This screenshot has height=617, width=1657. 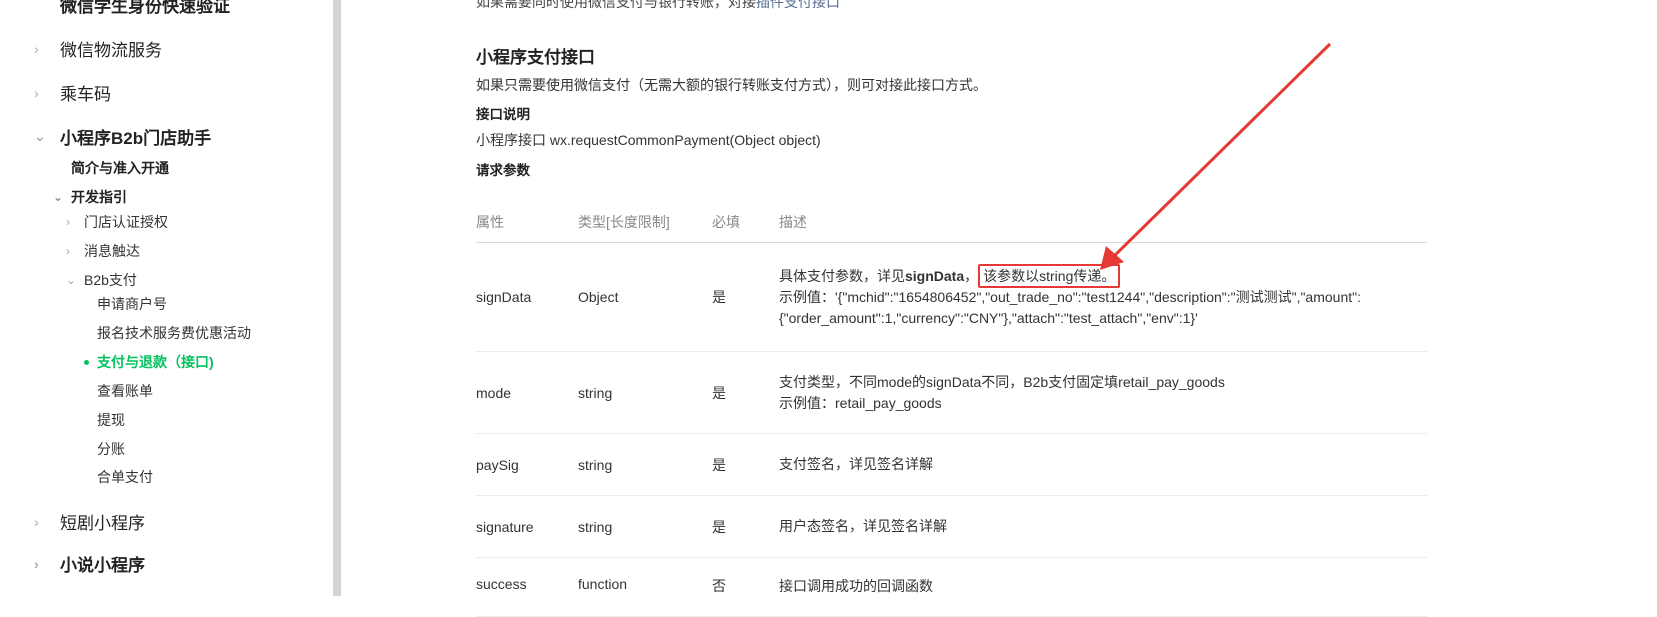 I want to click on annotation-arrow, so click(x=1216, y=156).